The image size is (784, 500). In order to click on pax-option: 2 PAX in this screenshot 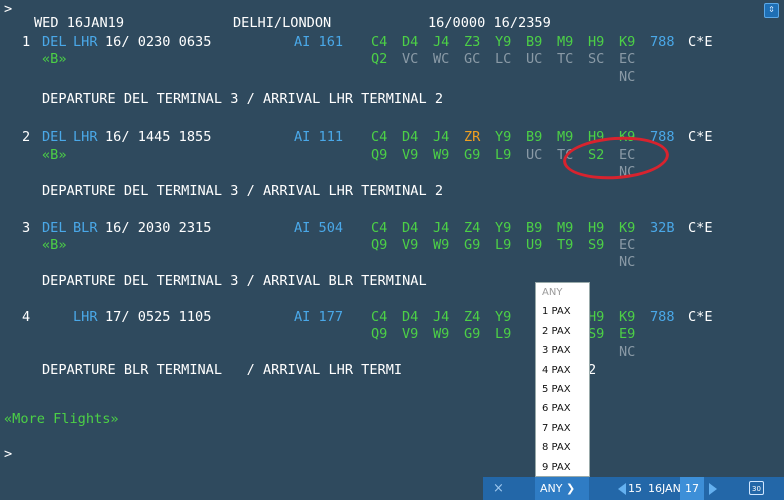, I will do `click(562, 331)`.